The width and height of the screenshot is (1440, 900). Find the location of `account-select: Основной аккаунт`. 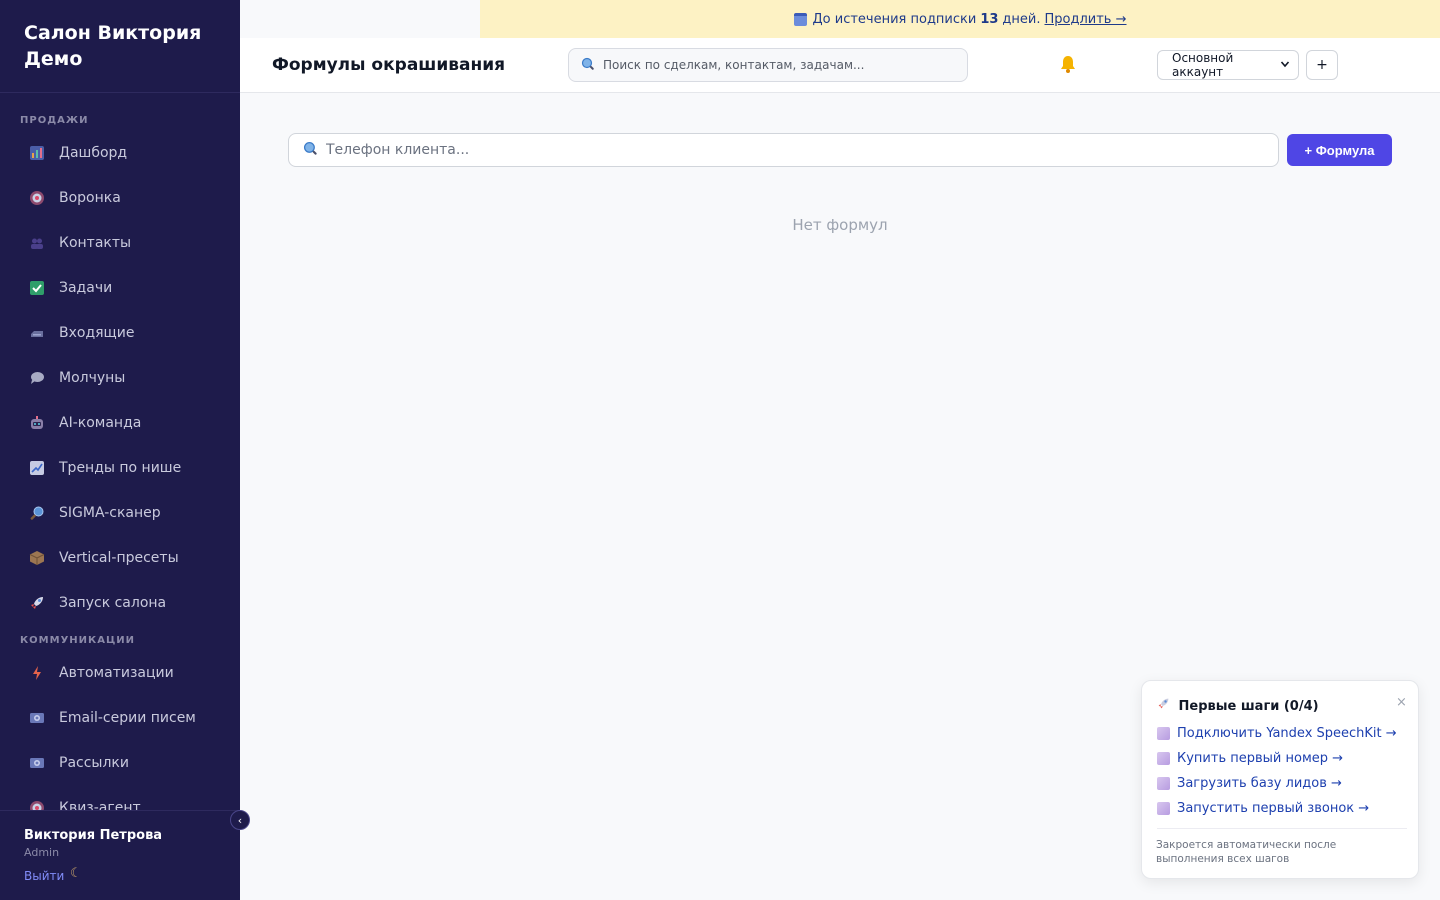

account-select: Основной аккаунт is located at coordinates (1228, 65).